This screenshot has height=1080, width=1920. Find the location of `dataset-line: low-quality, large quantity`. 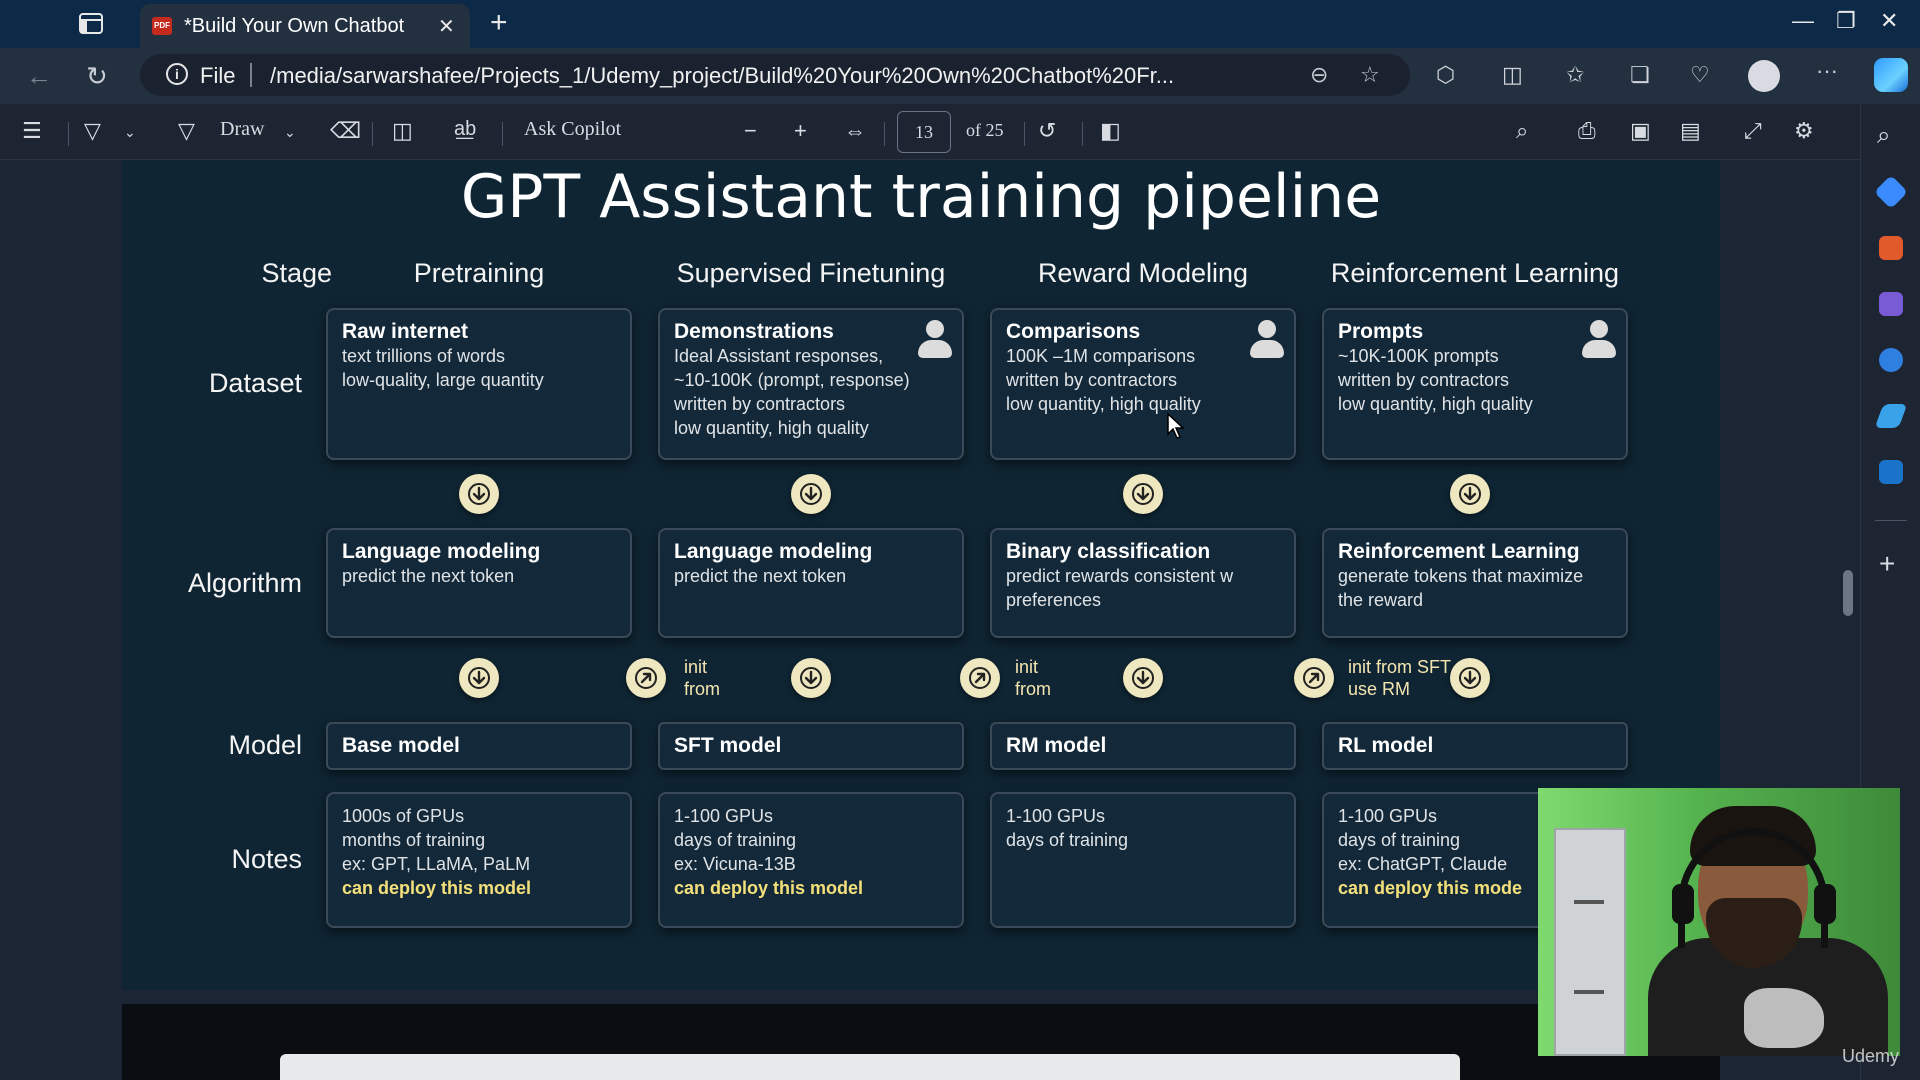

dataset-line: low-quality, large quantity is located at coordinates (443, 380).